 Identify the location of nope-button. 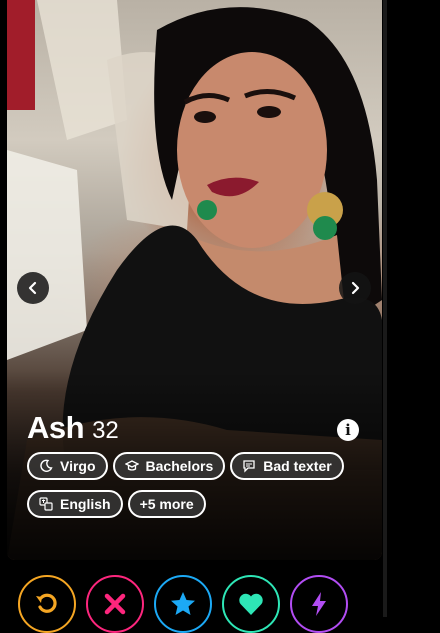
(115, 604).